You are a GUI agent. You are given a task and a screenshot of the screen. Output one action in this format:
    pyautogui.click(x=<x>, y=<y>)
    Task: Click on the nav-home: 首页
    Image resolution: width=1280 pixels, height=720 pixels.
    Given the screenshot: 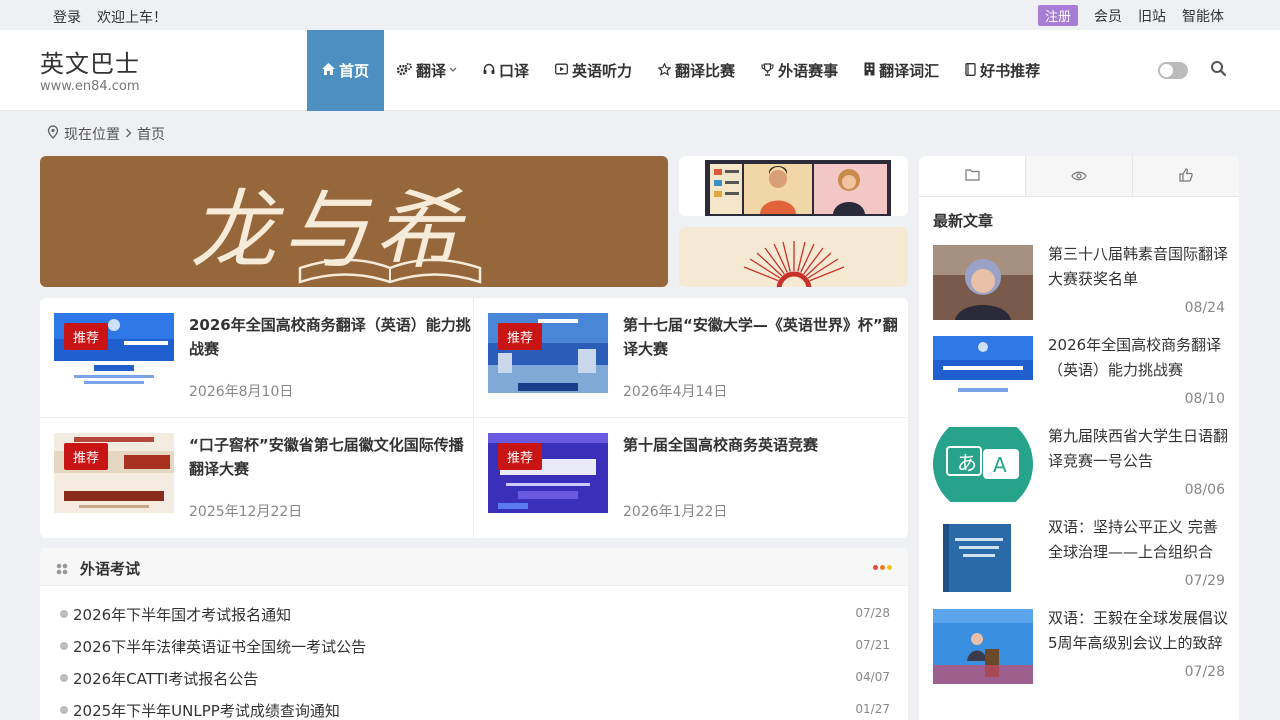 What is the action you would take?
    pyautogui.click(x=345, y=70)
    